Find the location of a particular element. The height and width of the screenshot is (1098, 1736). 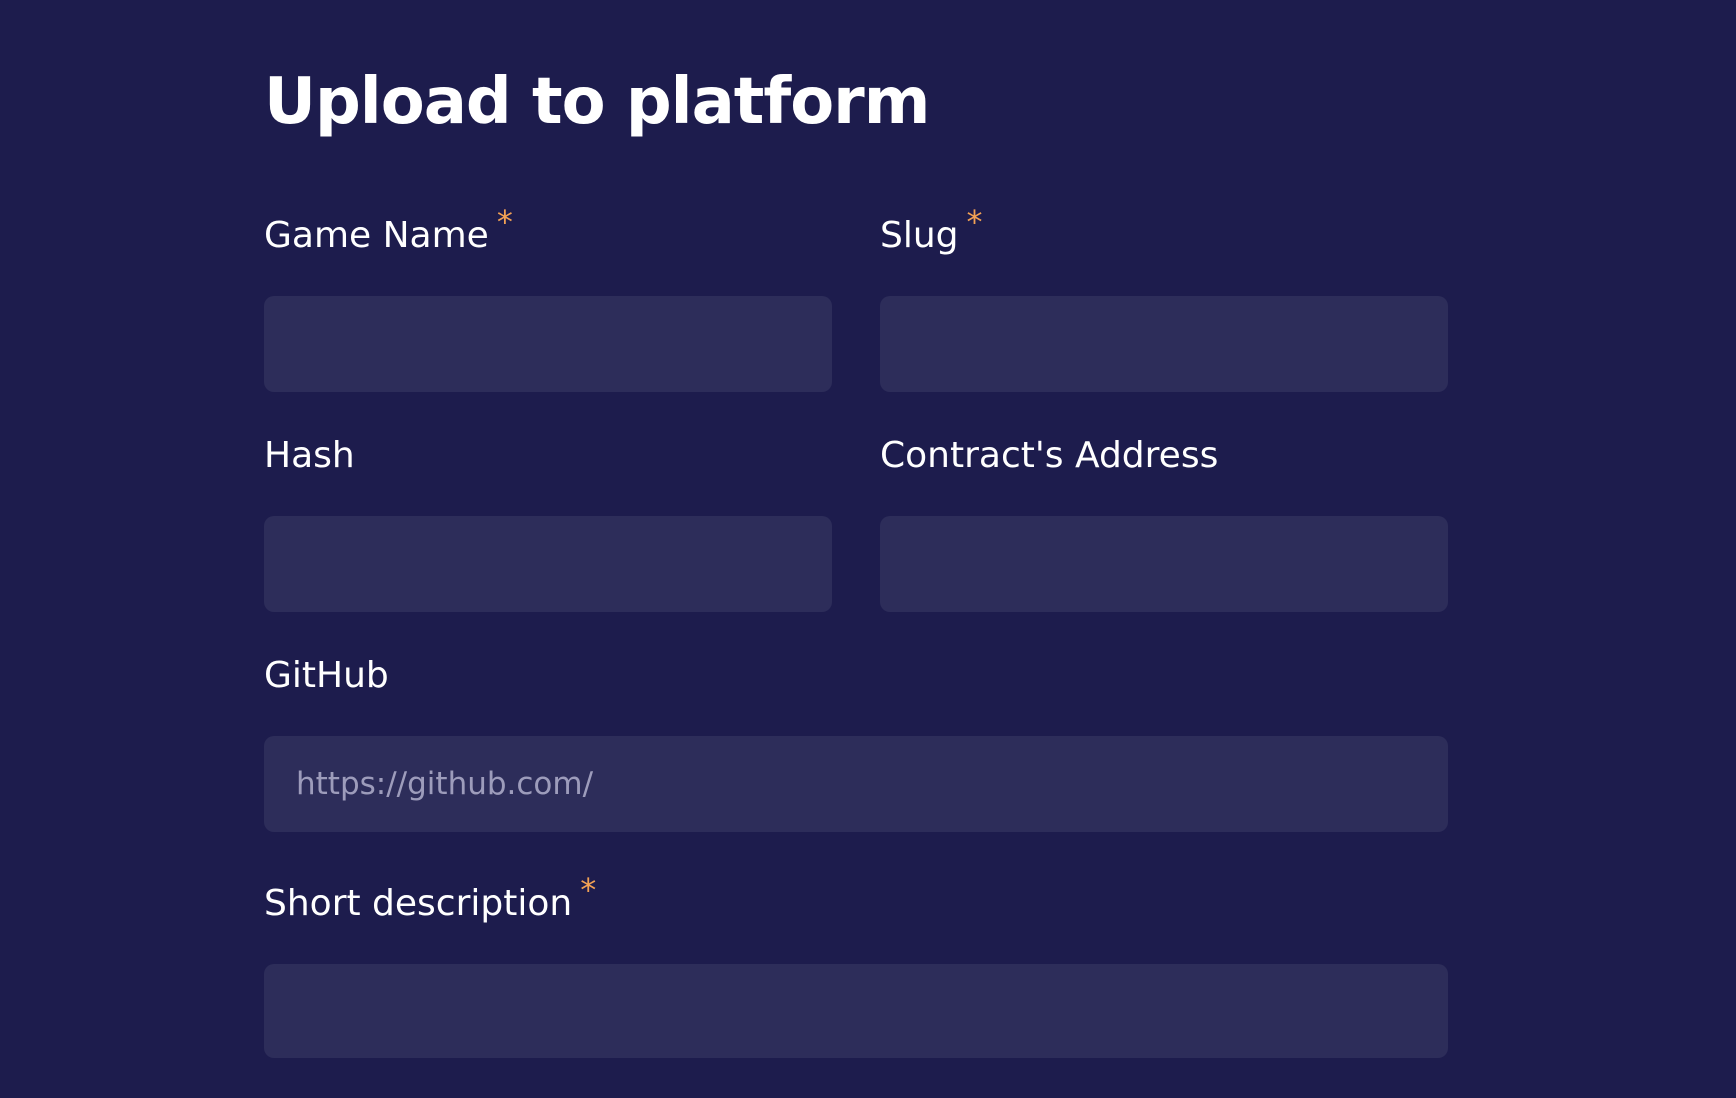

hash-field: Hash is located at coordinates (548, 523).